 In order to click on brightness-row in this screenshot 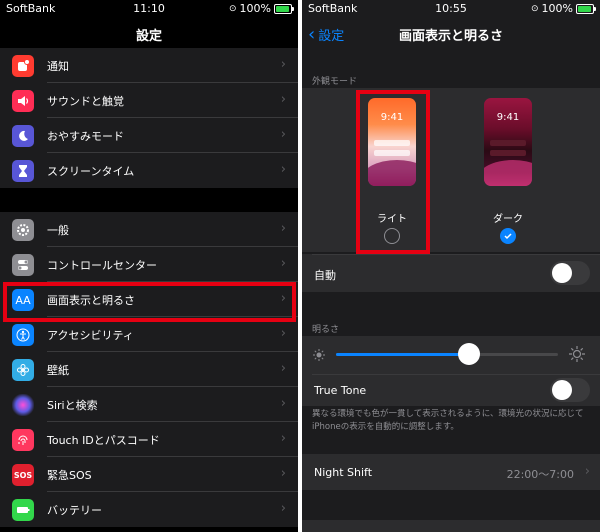, I will do `click(451, 355)`.